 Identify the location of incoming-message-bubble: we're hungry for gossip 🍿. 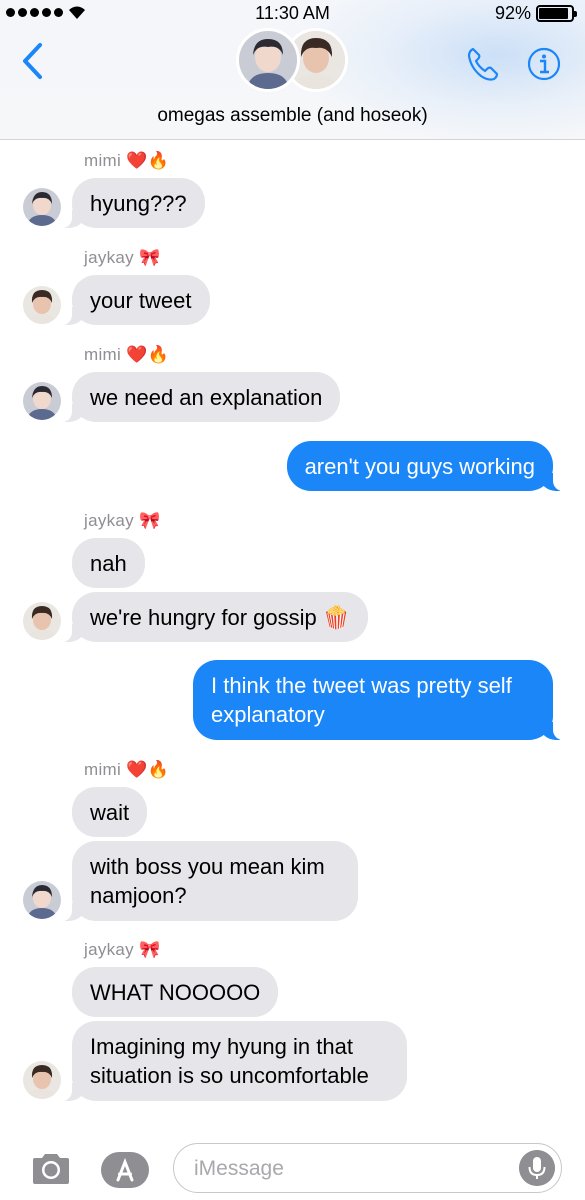
(214, 617).